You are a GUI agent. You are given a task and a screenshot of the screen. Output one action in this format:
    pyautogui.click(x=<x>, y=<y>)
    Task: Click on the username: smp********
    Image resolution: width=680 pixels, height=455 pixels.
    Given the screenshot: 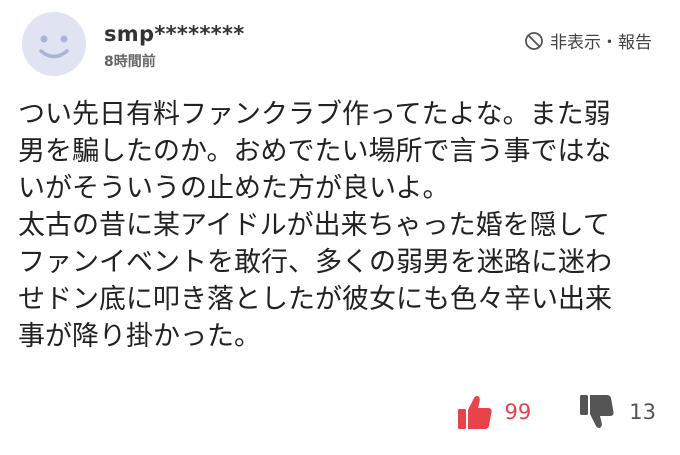 What is the action you would take?
    pyautogui.click(x=174, y=34)
    